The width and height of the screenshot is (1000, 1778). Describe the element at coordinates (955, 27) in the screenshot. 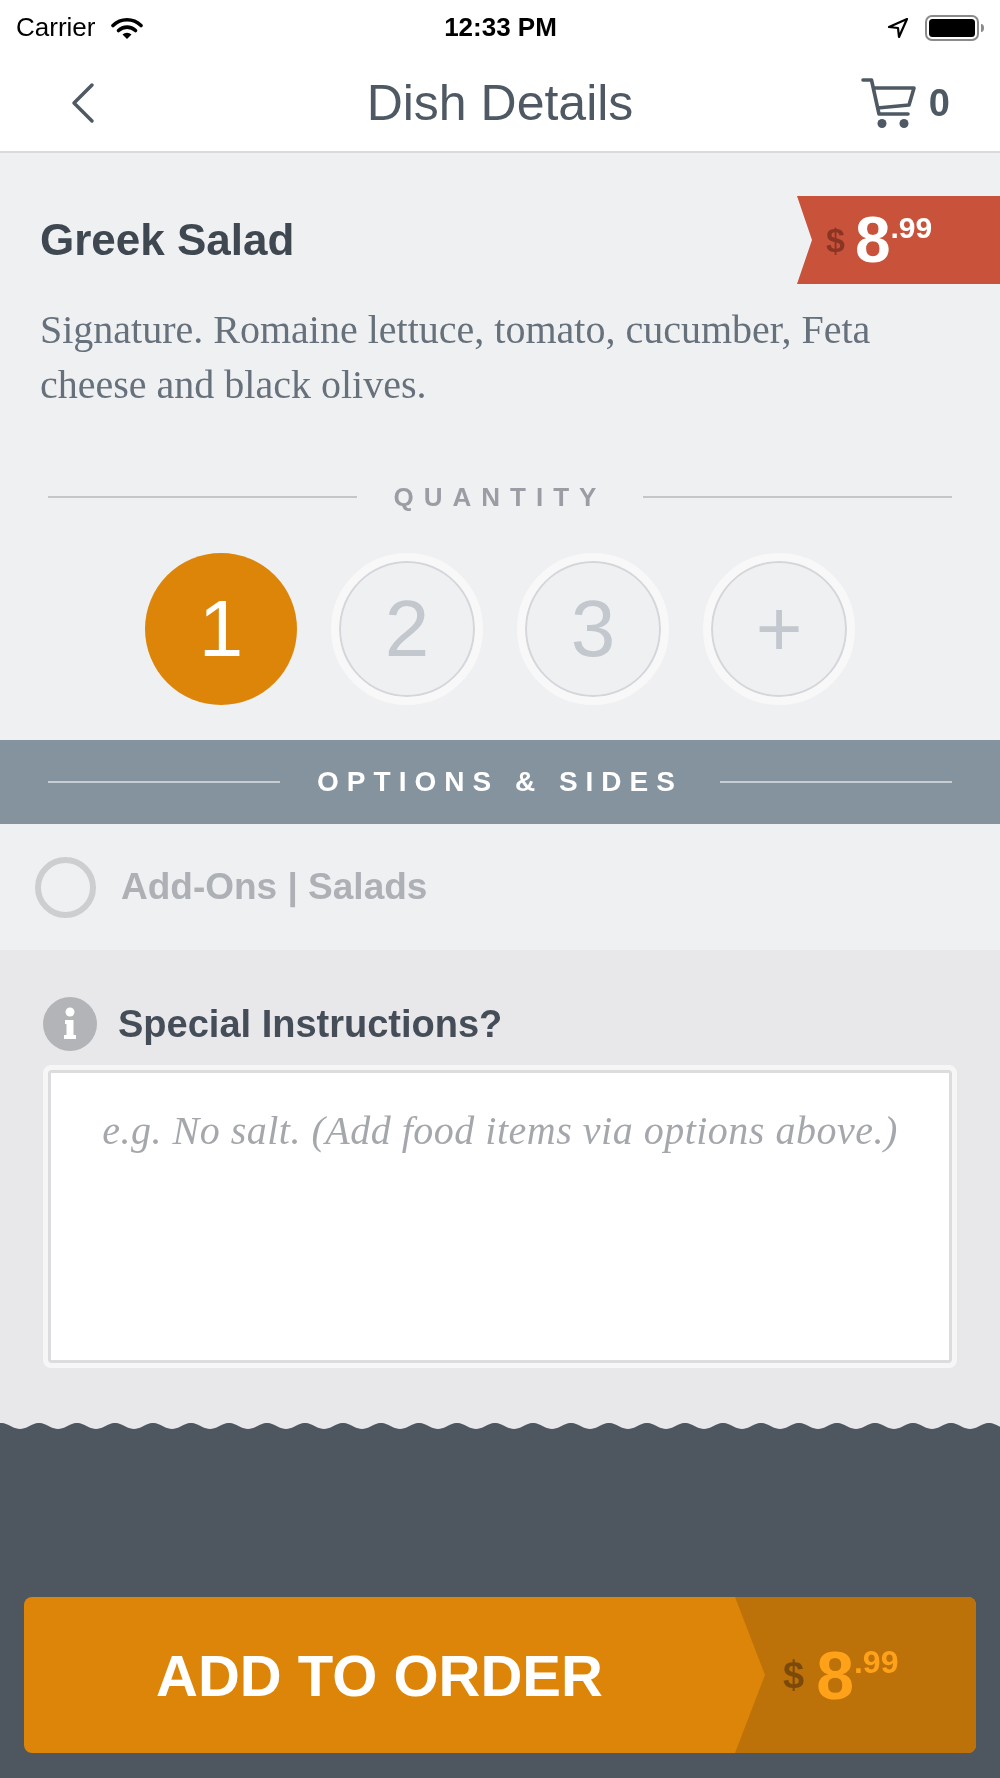

I see `battery-icon` at that location.